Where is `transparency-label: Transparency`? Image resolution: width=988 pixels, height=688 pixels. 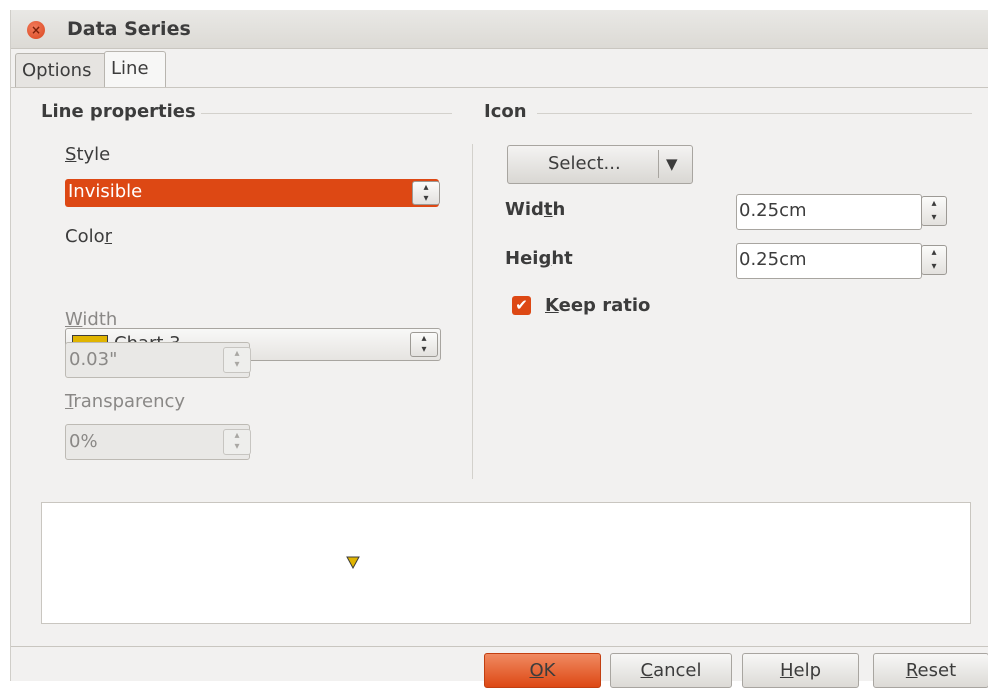
transparency-label: Transparency is located at coordinates (125, 401).